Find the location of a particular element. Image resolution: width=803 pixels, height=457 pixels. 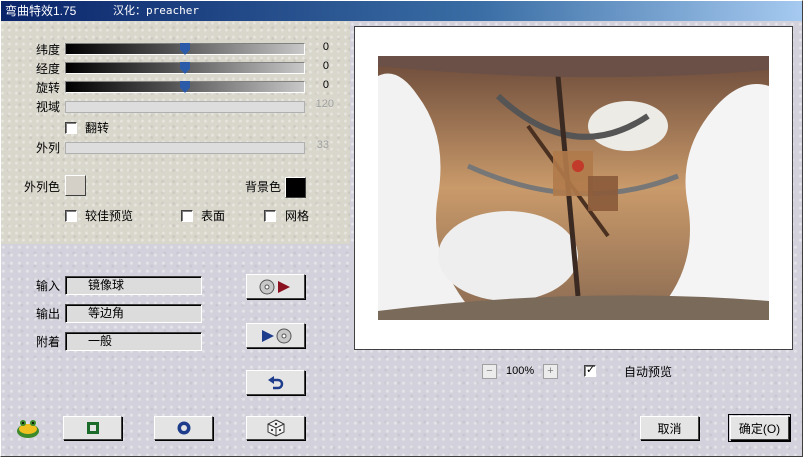

frog-logo-icon is located at coordinates (28, 428).